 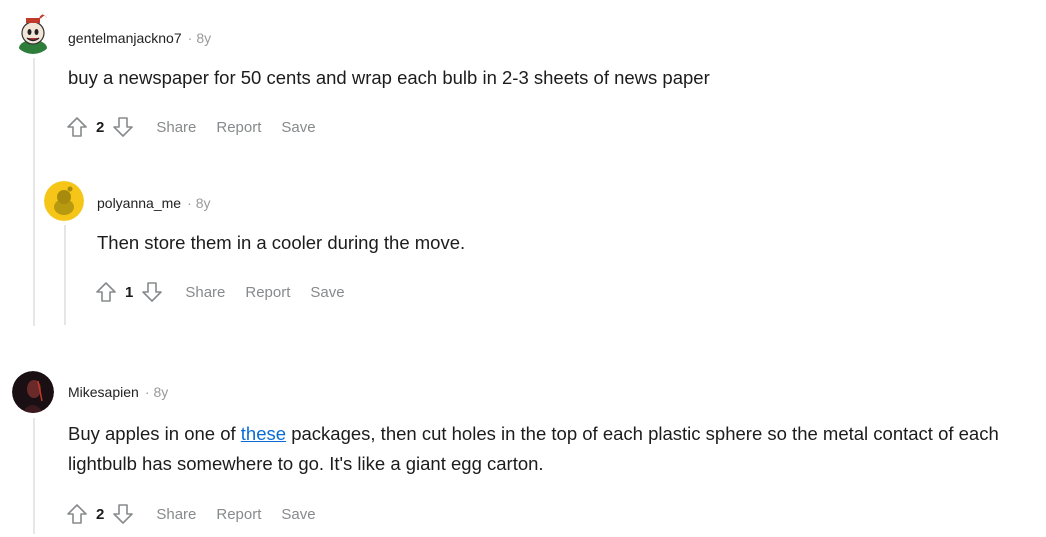 I want to click on dark-portrait-avatar-icon, so click(x=33, y=392).